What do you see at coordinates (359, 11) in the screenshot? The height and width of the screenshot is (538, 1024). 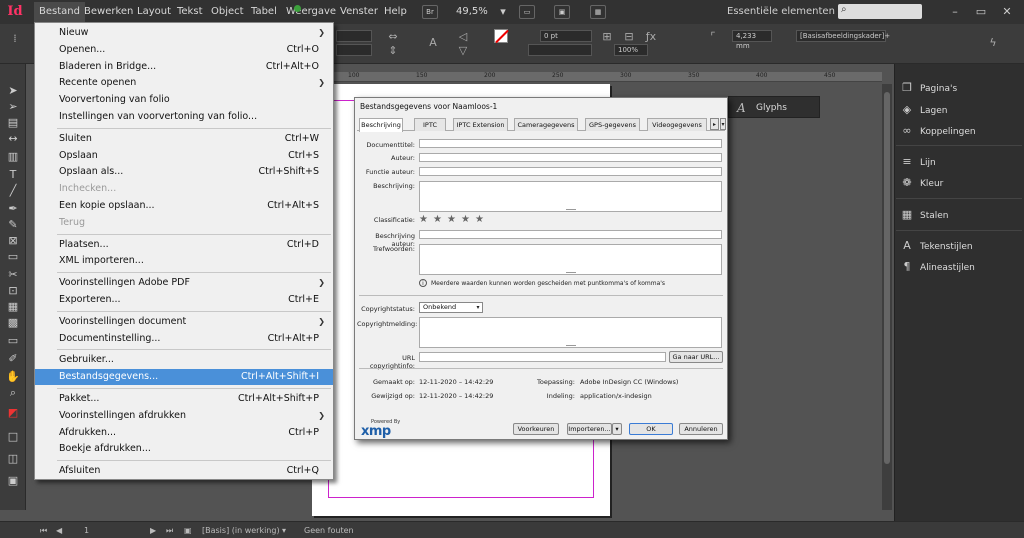 I see `menu-venster: Venster` at bounding box center [359, 11].